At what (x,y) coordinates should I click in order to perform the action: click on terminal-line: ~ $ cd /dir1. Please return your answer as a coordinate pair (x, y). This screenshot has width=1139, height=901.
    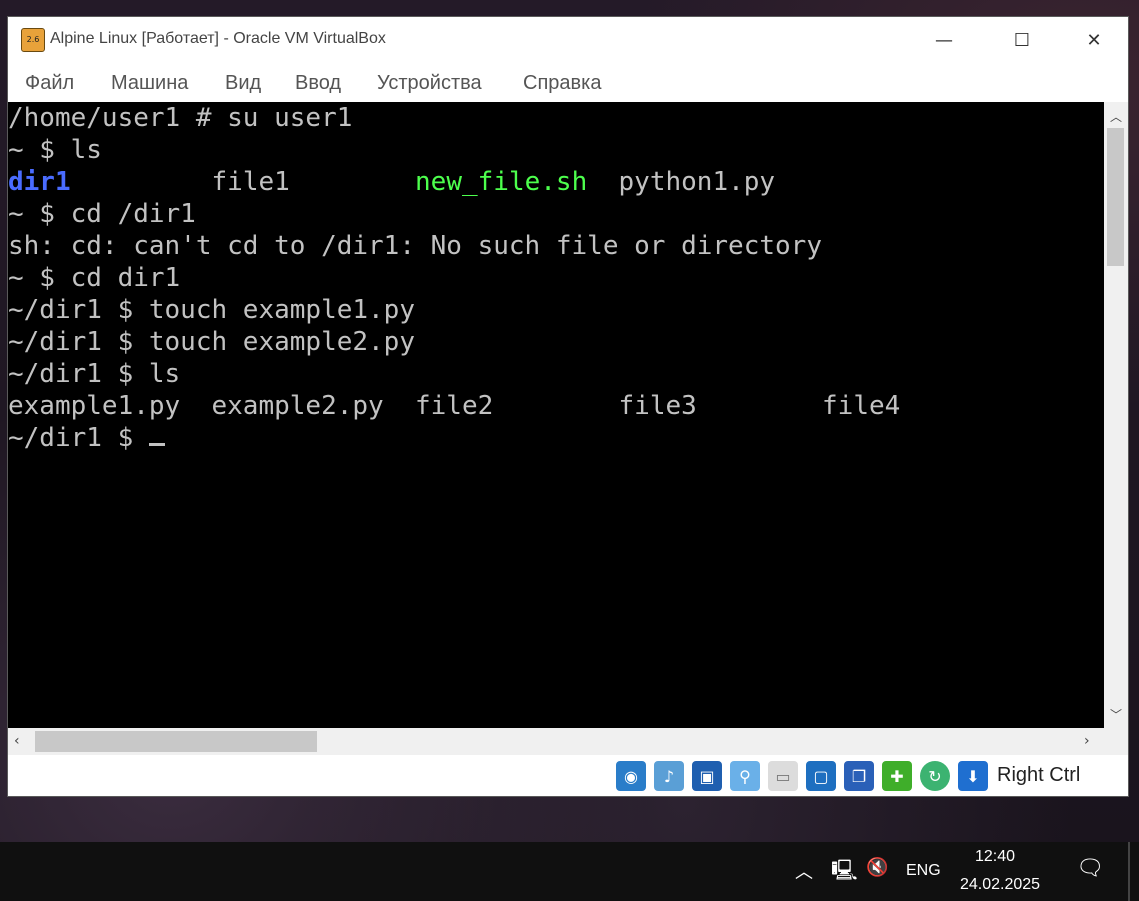
    Looking at the image, I should click on (454, 214).